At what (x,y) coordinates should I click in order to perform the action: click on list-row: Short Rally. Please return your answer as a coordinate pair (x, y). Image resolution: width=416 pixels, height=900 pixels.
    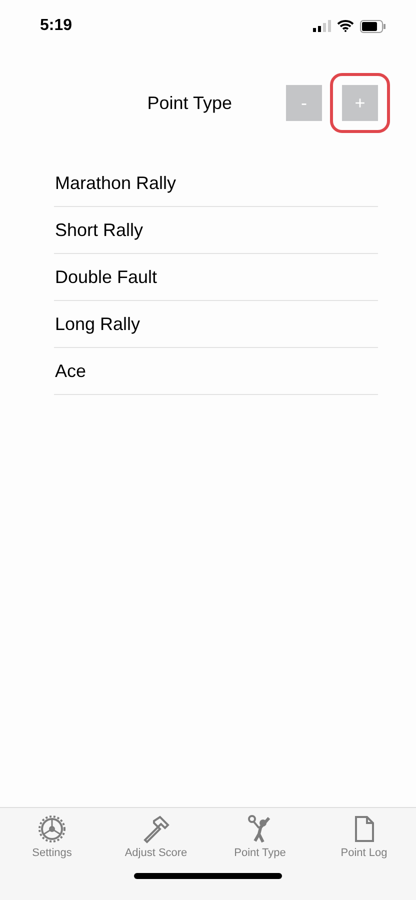
    Looking at the image, I should click on (216, 230).